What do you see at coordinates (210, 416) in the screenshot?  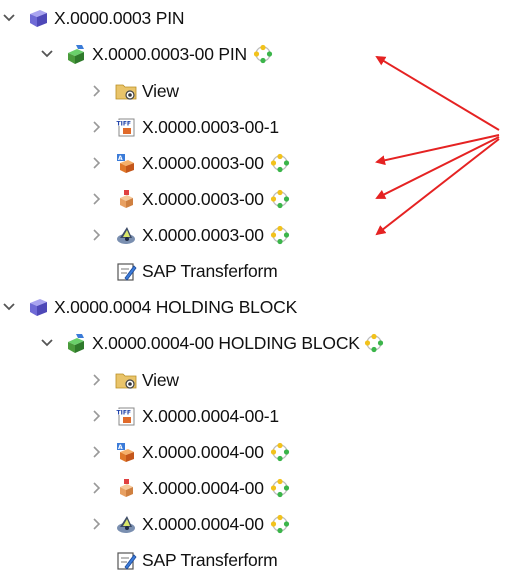 I see `tree-node-label: X.0000.0004-00-1` at bounding box center [210, 416].